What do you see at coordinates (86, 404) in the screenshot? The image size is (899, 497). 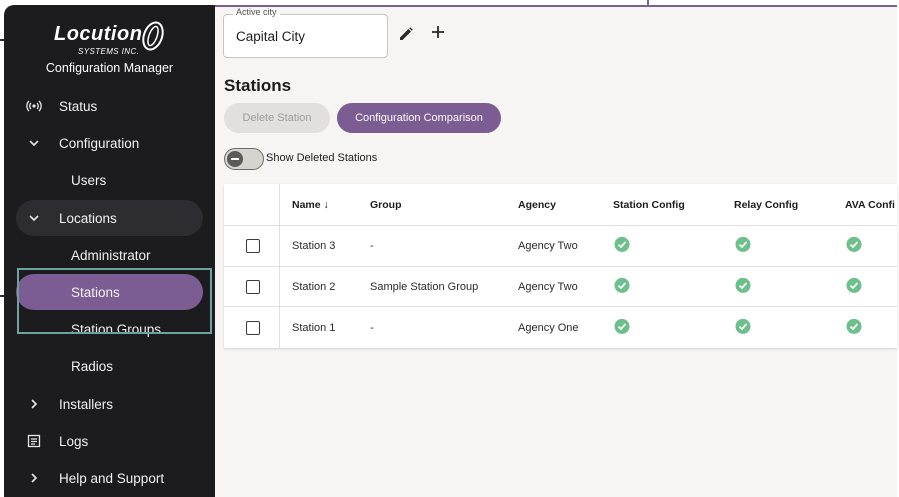 I see `sidebar-item-label: Installers` at bounding box center [86, 404].